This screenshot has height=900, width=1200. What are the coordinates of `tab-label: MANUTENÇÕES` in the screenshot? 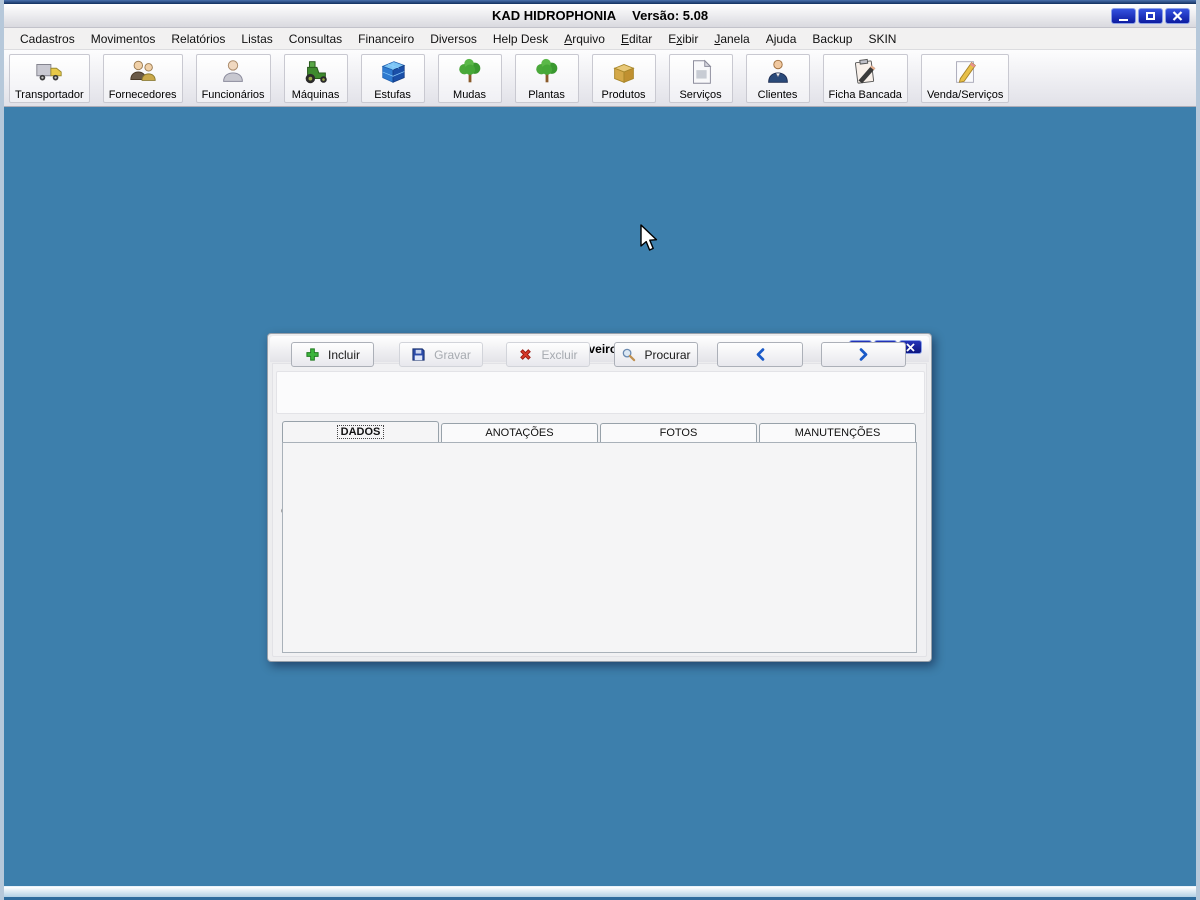 It's located at (837, 433).